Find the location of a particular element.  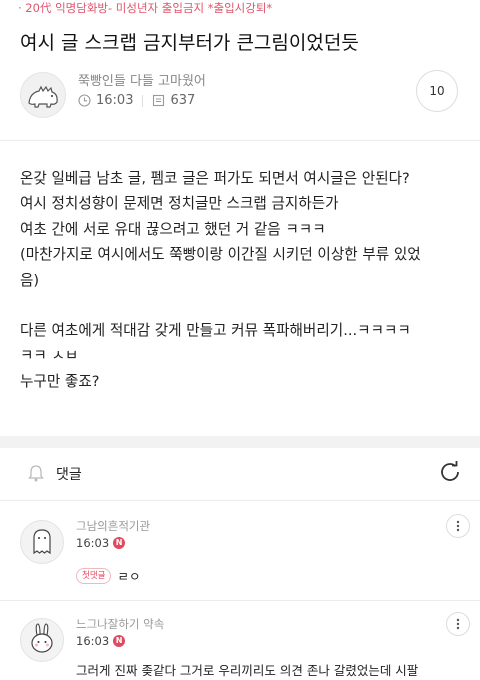

section-separator is located at coordinates (240, 442).